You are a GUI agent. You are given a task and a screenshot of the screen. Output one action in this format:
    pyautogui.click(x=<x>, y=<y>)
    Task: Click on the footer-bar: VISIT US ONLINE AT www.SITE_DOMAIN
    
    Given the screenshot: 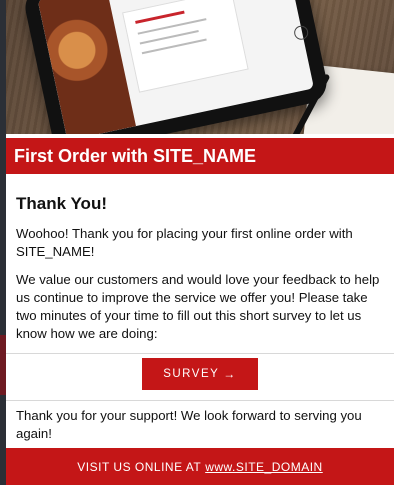 What is the action you would take?
    pyautogui.click(x=200, y=466)
    